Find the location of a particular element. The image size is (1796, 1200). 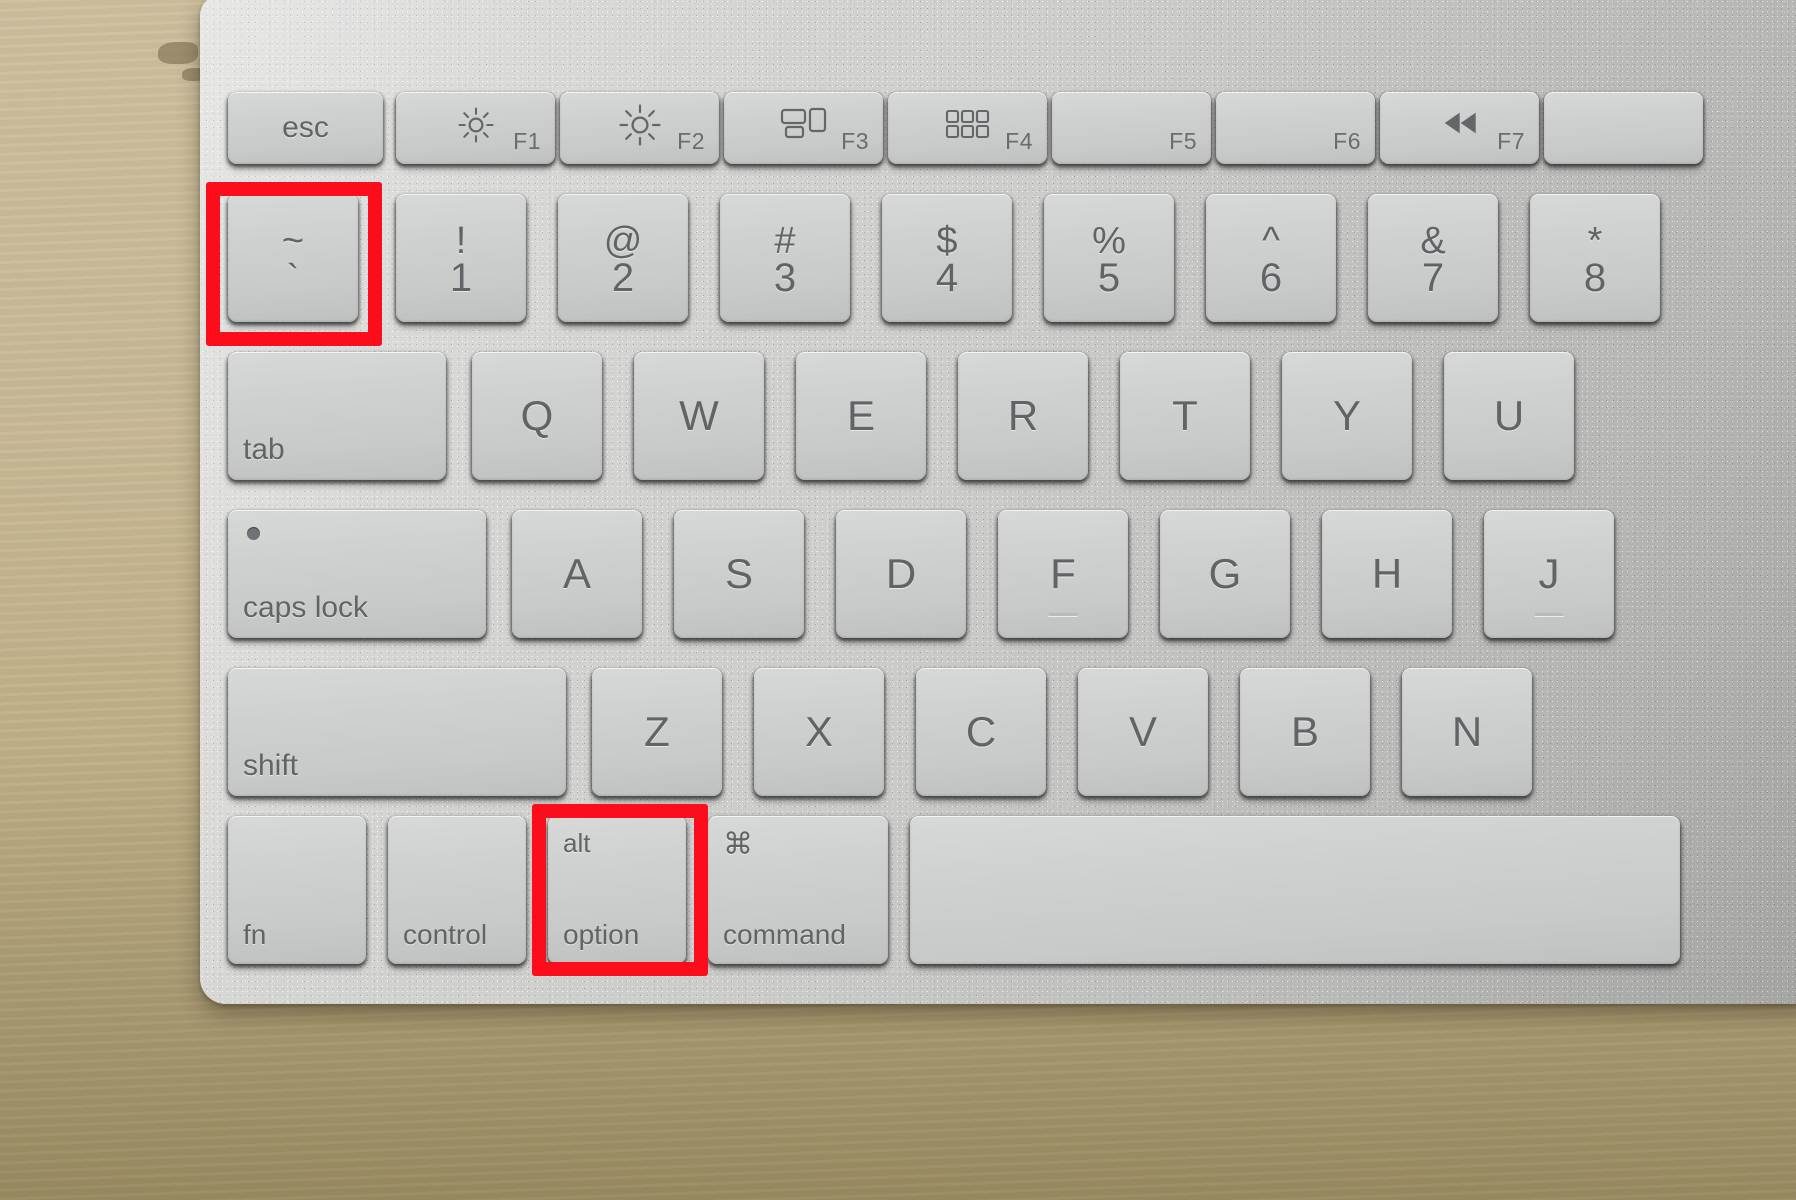

key-f4: F4 is located at coordinates (967, 128).